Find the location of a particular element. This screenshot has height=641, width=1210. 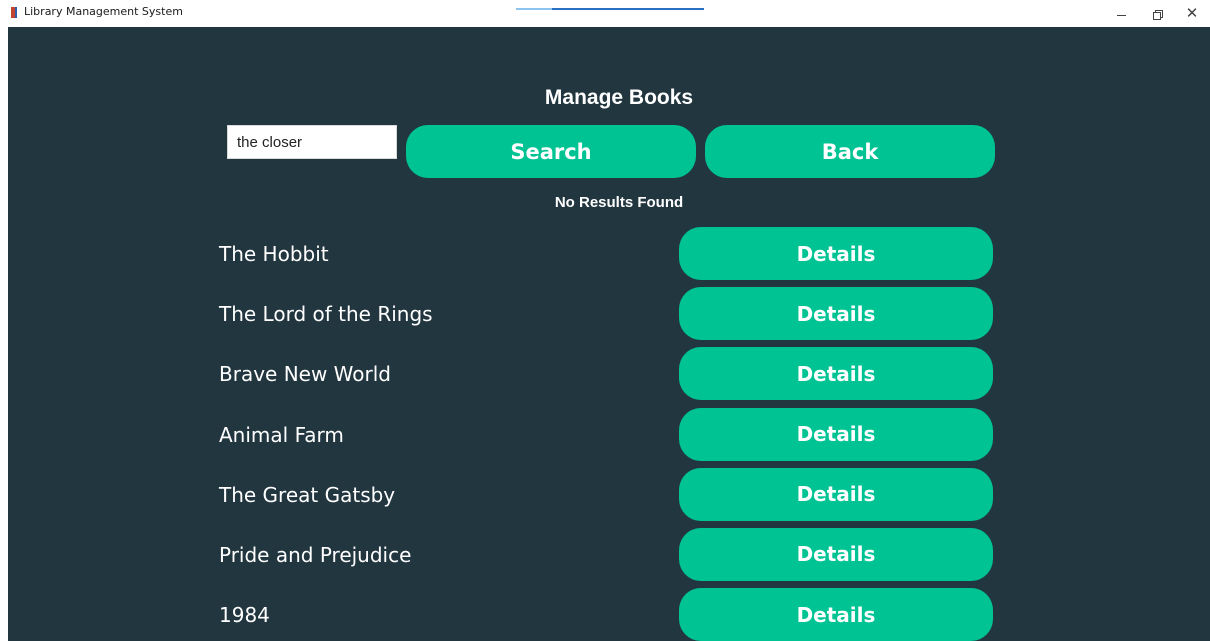

book-title: The Hobbit is located at coordinates (274, 254).